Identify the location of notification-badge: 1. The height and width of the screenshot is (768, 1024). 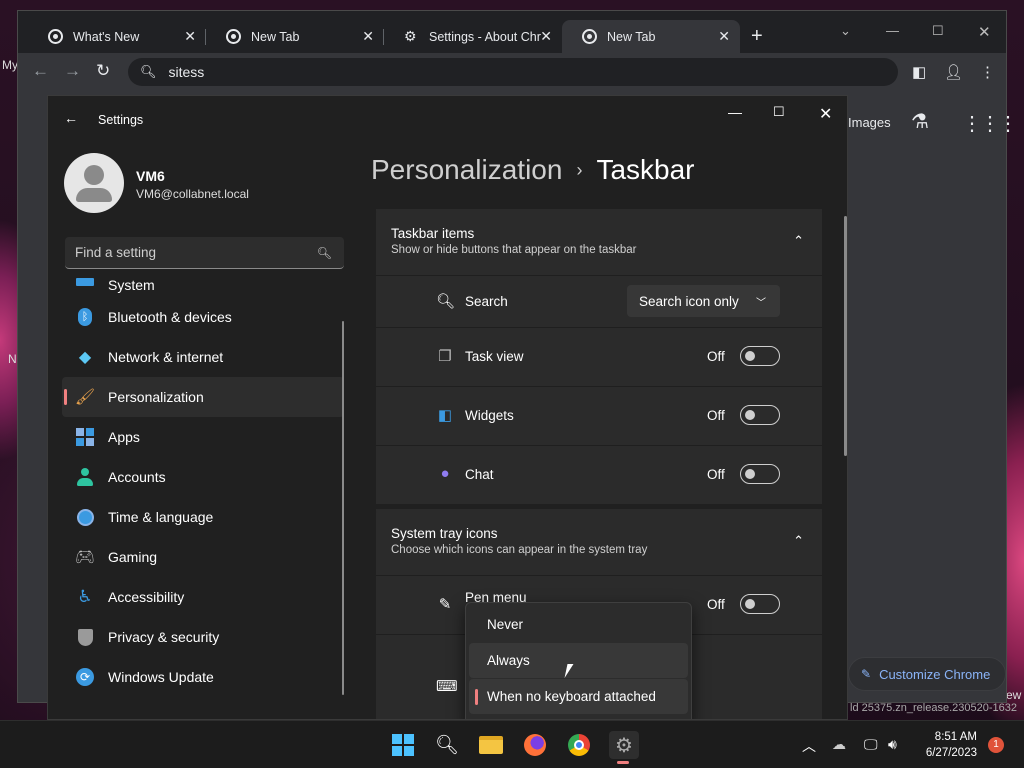
(996, 745).